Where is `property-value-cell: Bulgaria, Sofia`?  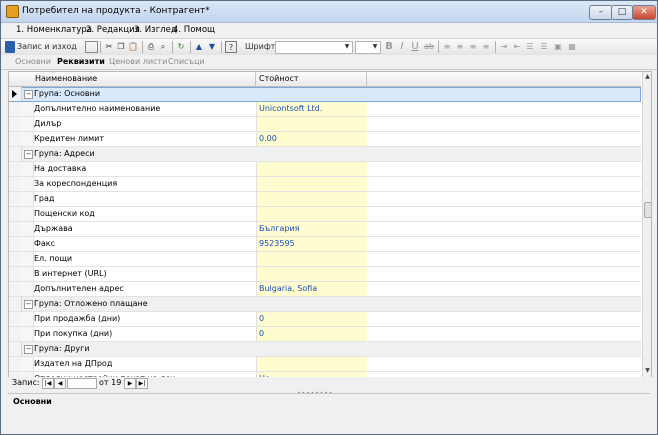
property-value-cell: Bulgaria, Sofia is located at coordinates (311, 289).